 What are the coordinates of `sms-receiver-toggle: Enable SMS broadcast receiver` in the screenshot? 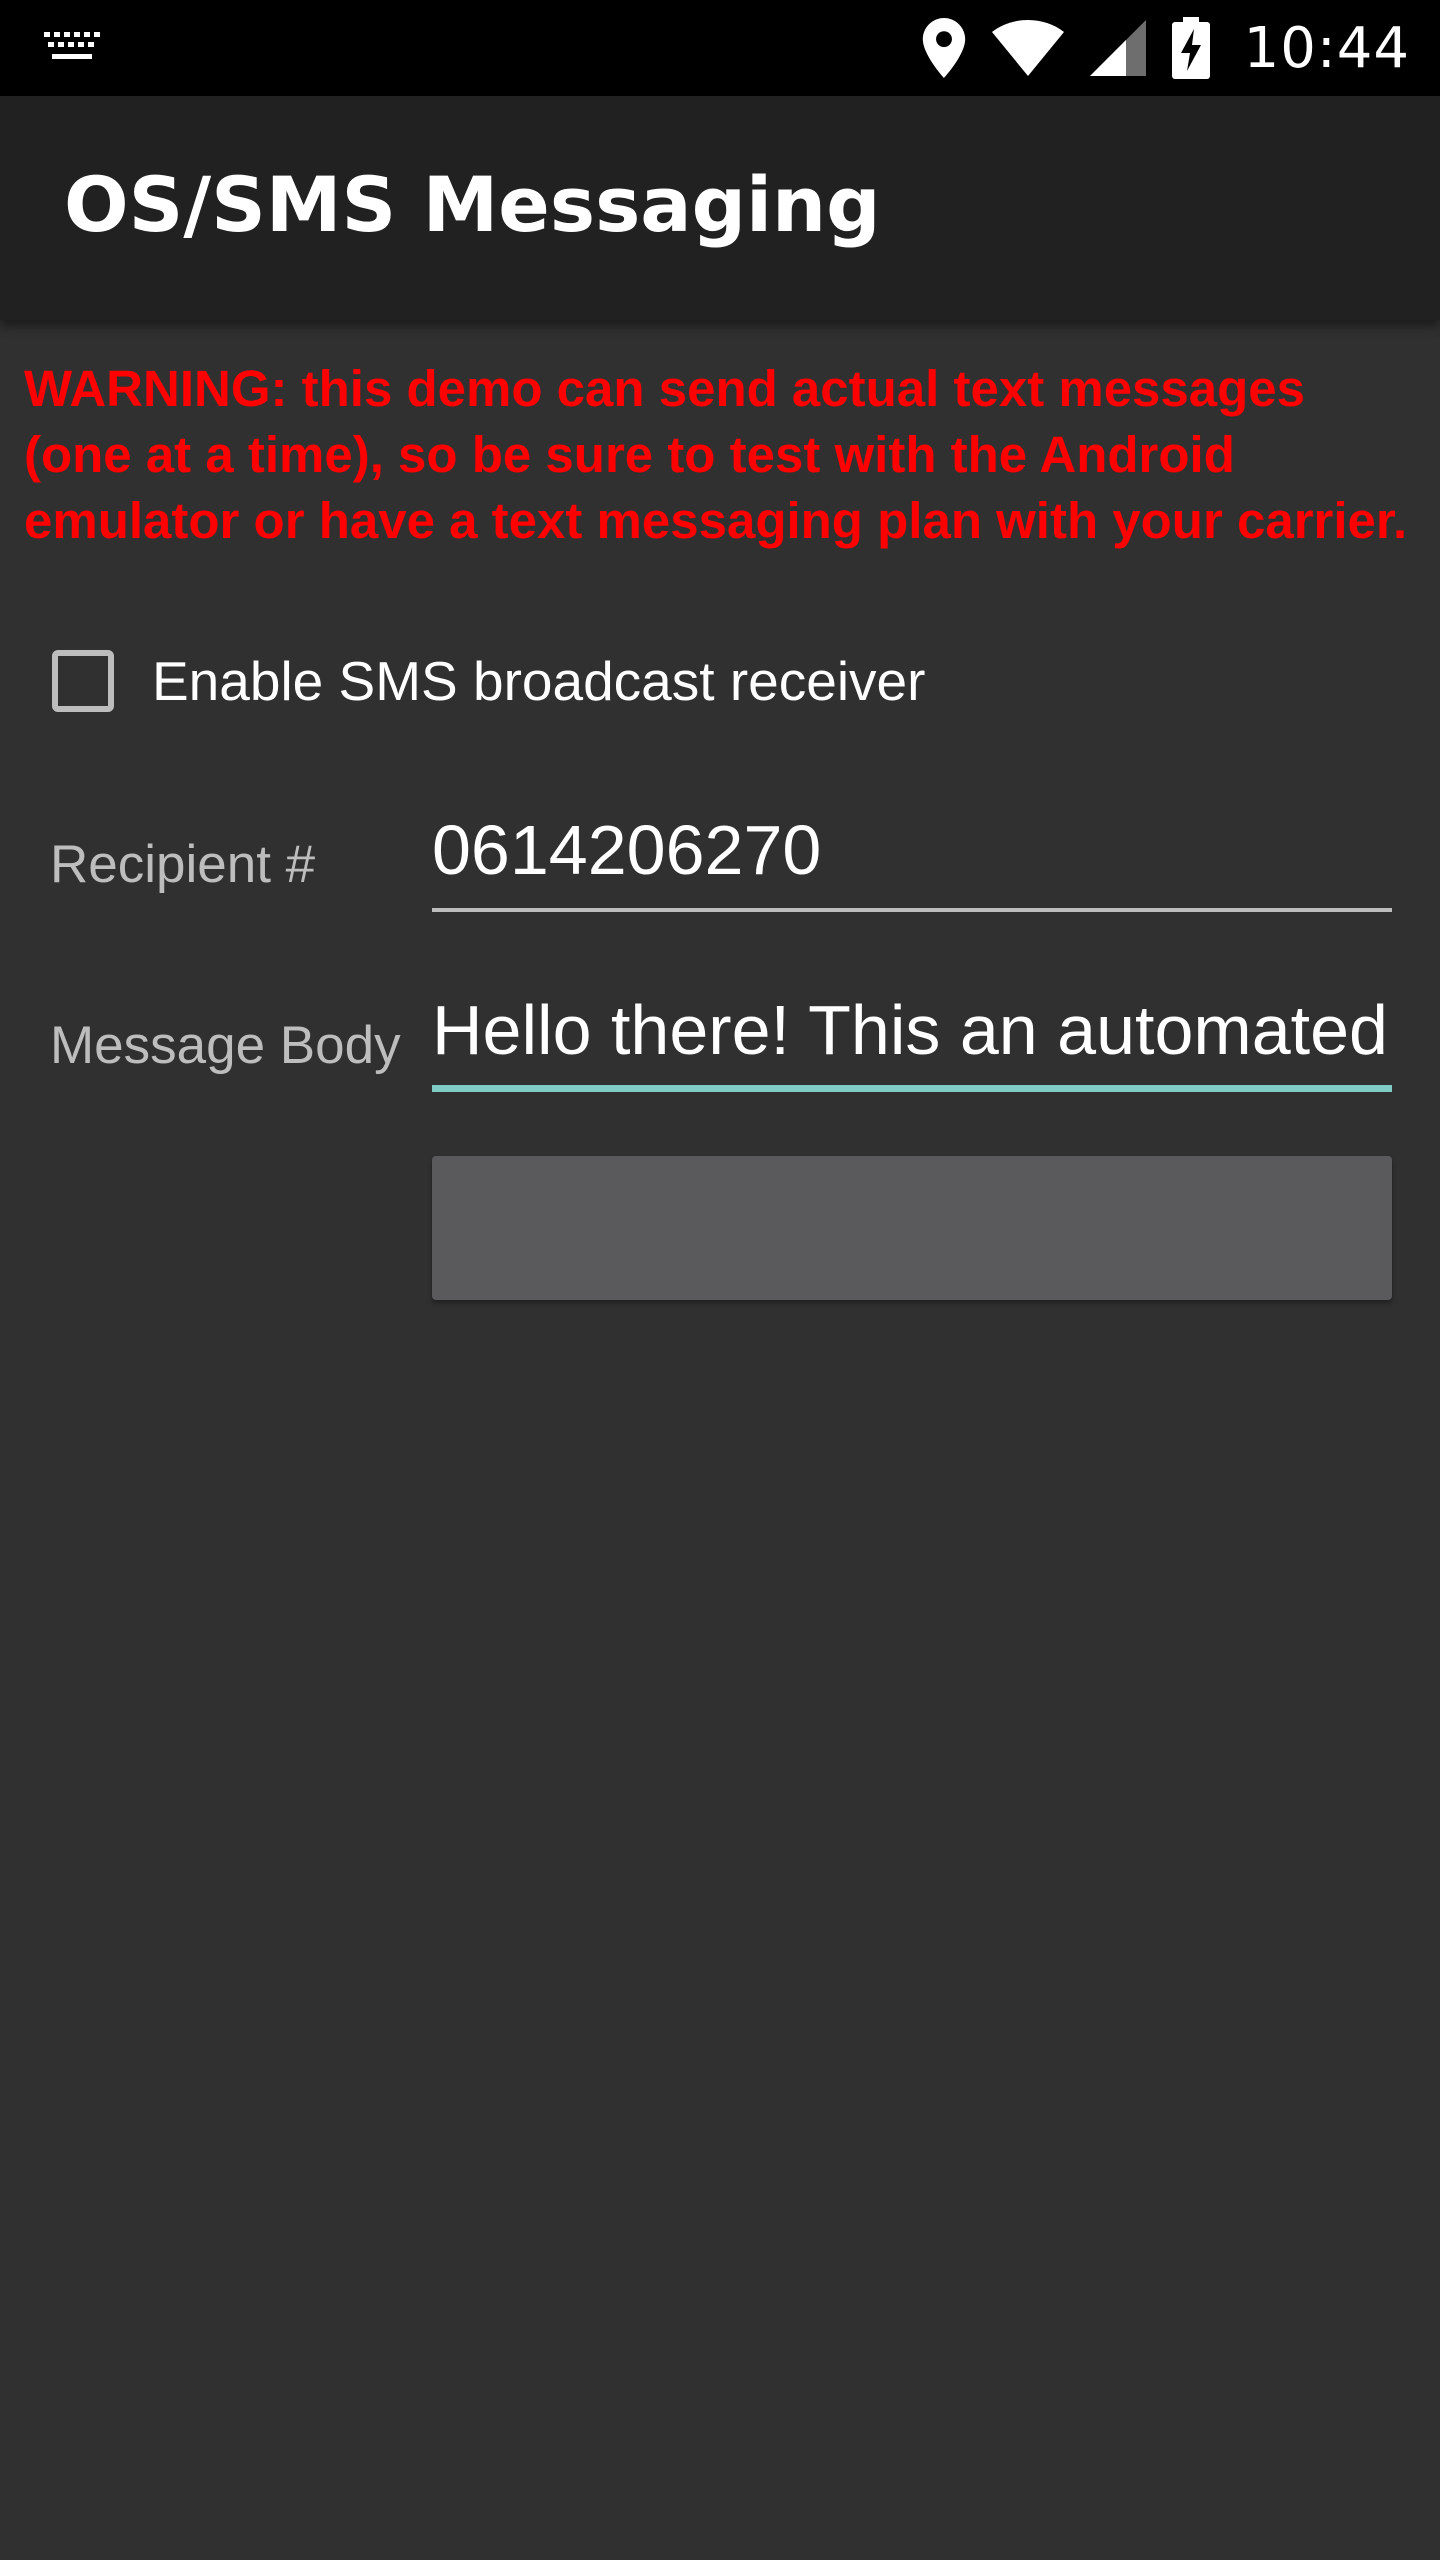 It's located at (488, 681).